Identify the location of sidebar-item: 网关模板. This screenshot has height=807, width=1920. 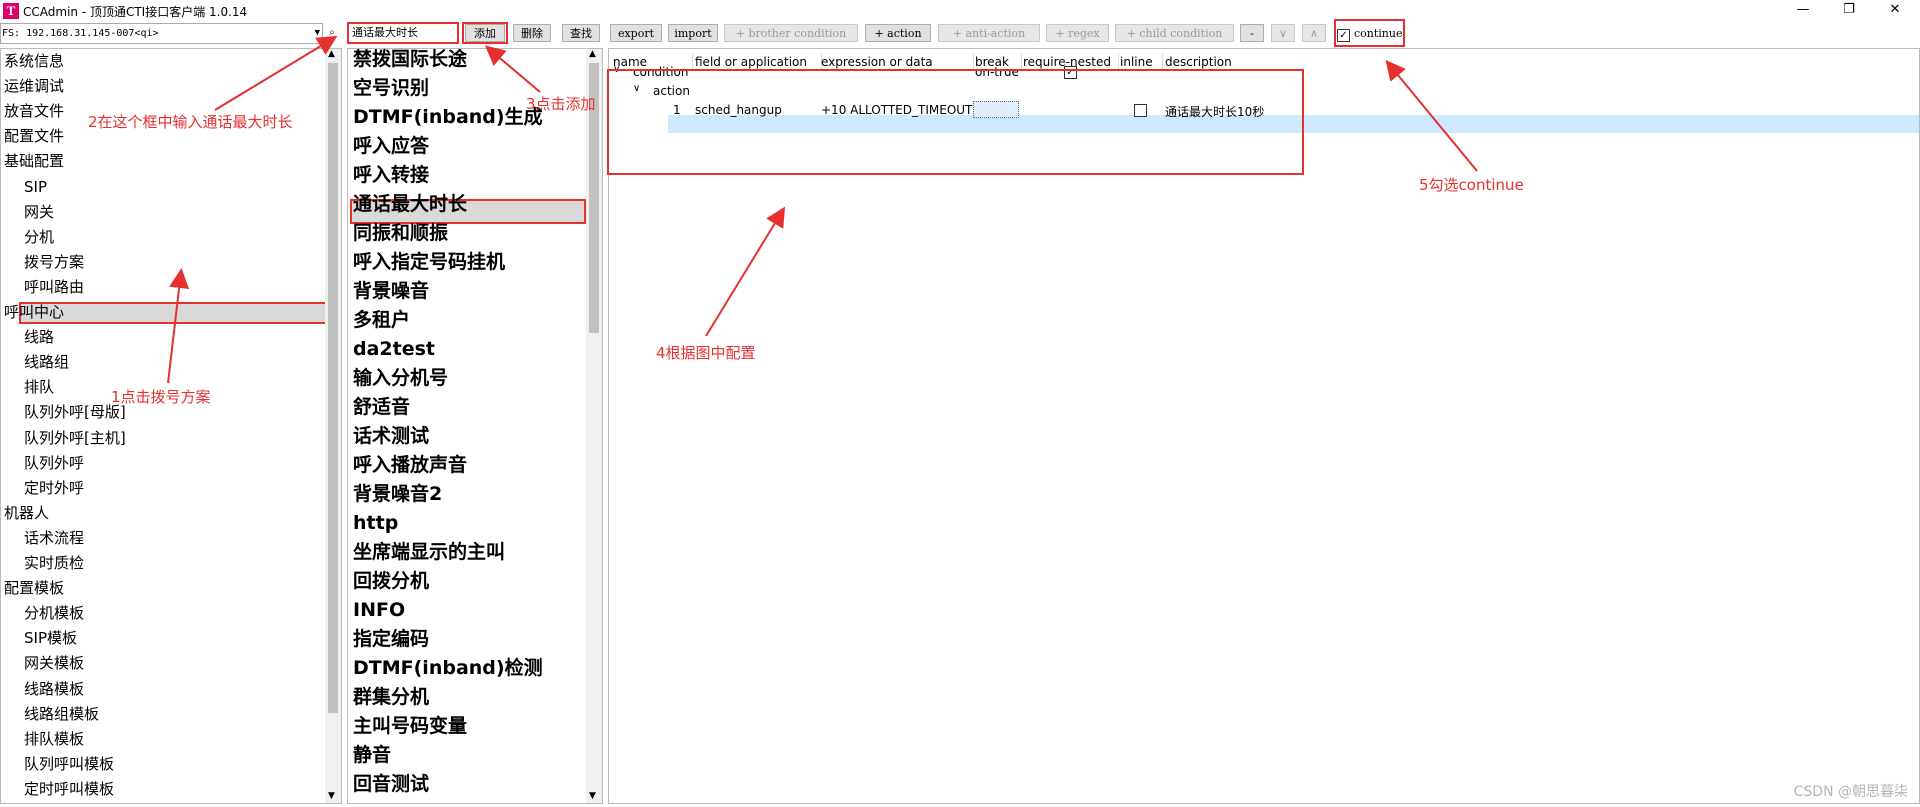
(54, 663).